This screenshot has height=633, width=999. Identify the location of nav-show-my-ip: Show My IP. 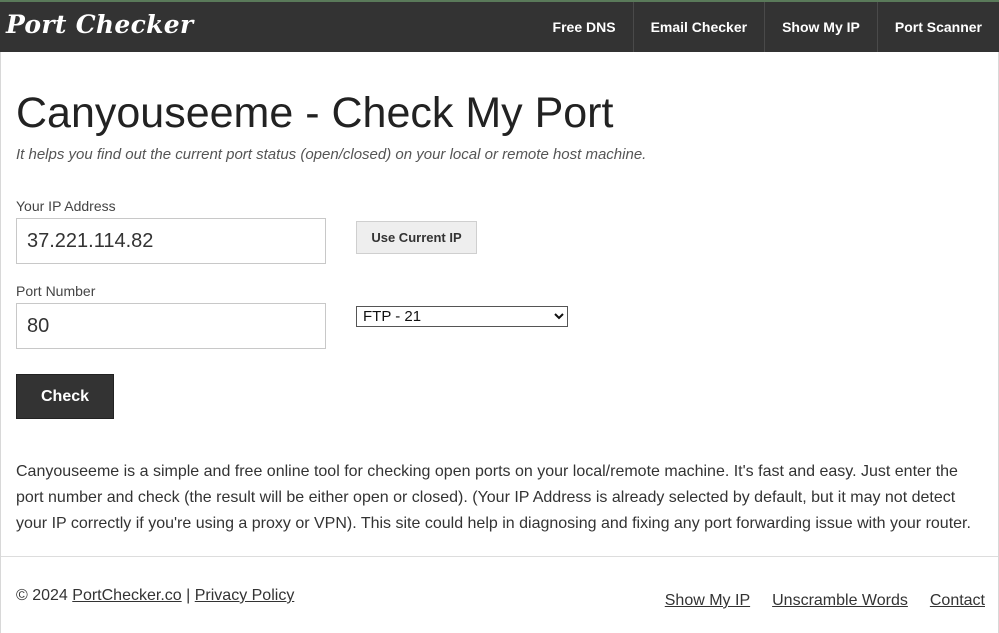
(820, 27).